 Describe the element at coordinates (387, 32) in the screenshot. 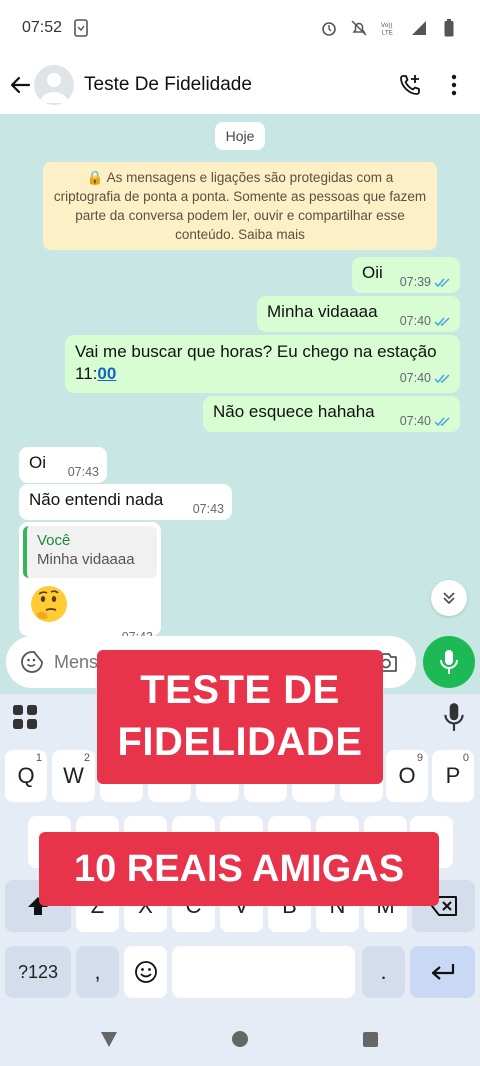

I see `svg-text: LTE` at that location.